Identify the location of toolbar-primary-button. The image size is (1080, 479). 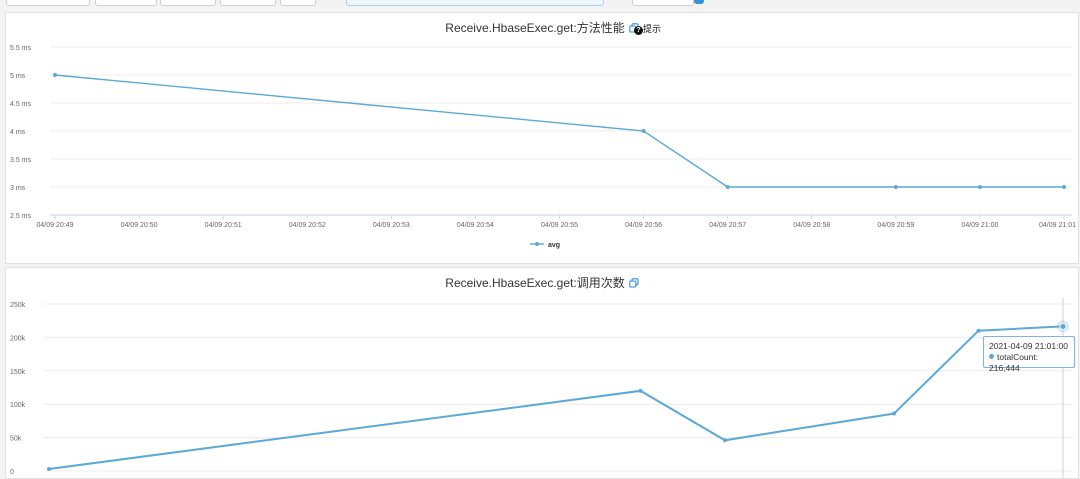
(699, 2).